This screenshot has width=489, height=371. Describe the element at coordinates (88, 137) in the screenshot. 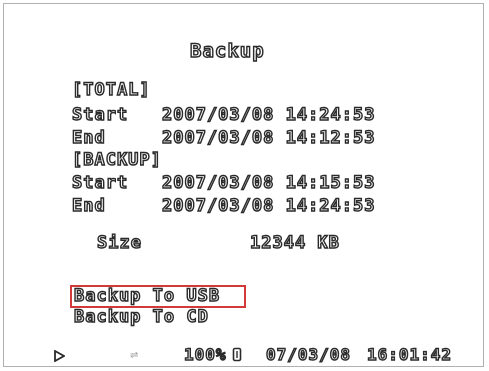

I see `total-end-label: End` at that location.